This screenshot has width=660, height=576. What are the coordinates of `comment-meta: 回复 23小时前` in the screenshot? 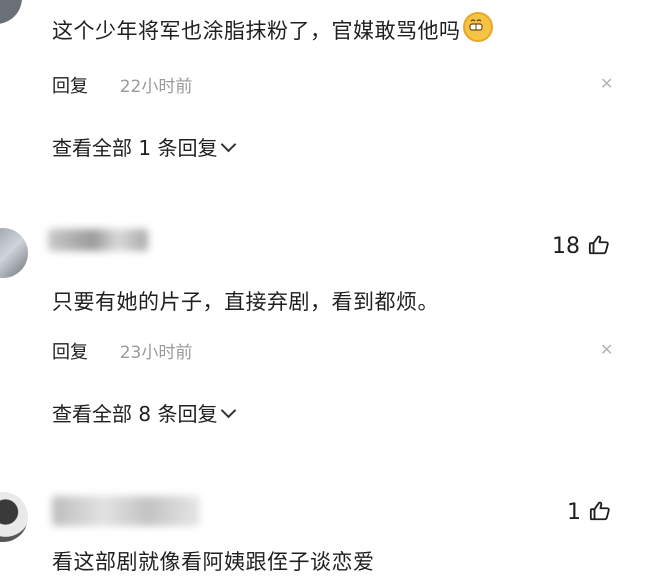 It's located at (122, 351).